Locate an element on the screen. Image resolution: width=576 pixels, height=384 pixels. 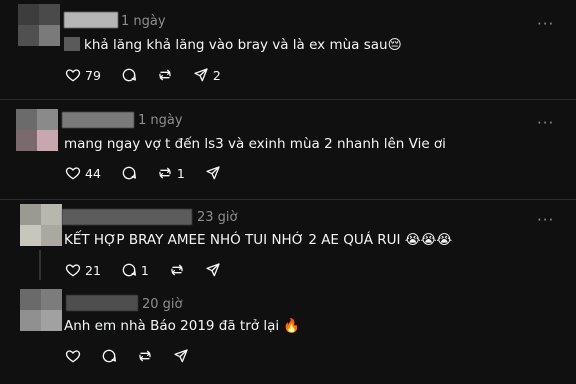
action-bar is located at coordinates (137, 356).